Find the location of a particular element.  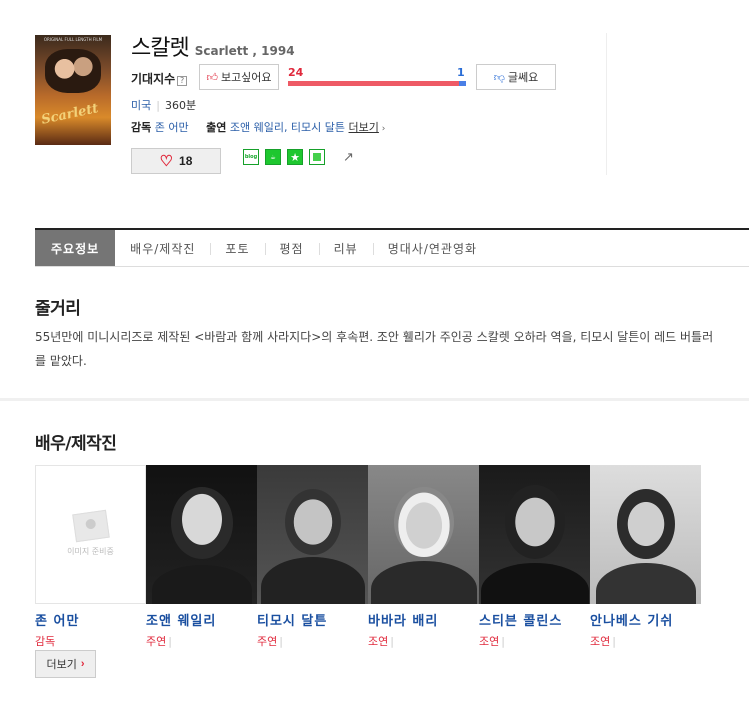

tab-photos: 포토 is located at coordinates (237, 248).